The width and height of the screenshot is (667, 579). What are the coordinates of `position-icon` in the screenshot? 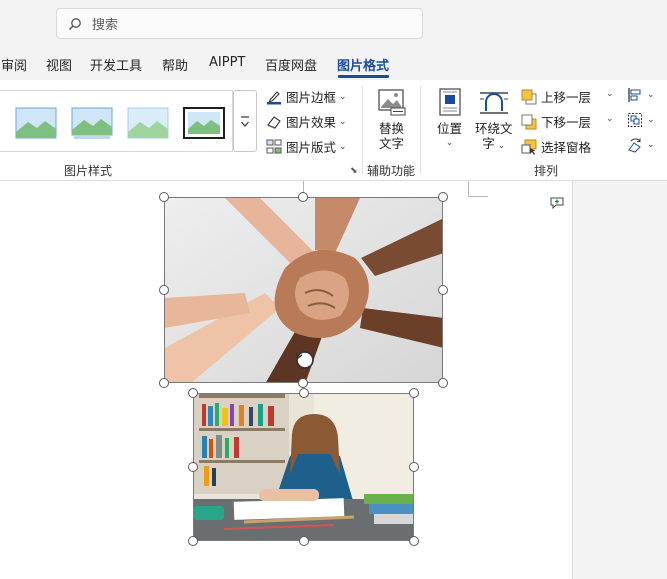 It's located at (450, 102).